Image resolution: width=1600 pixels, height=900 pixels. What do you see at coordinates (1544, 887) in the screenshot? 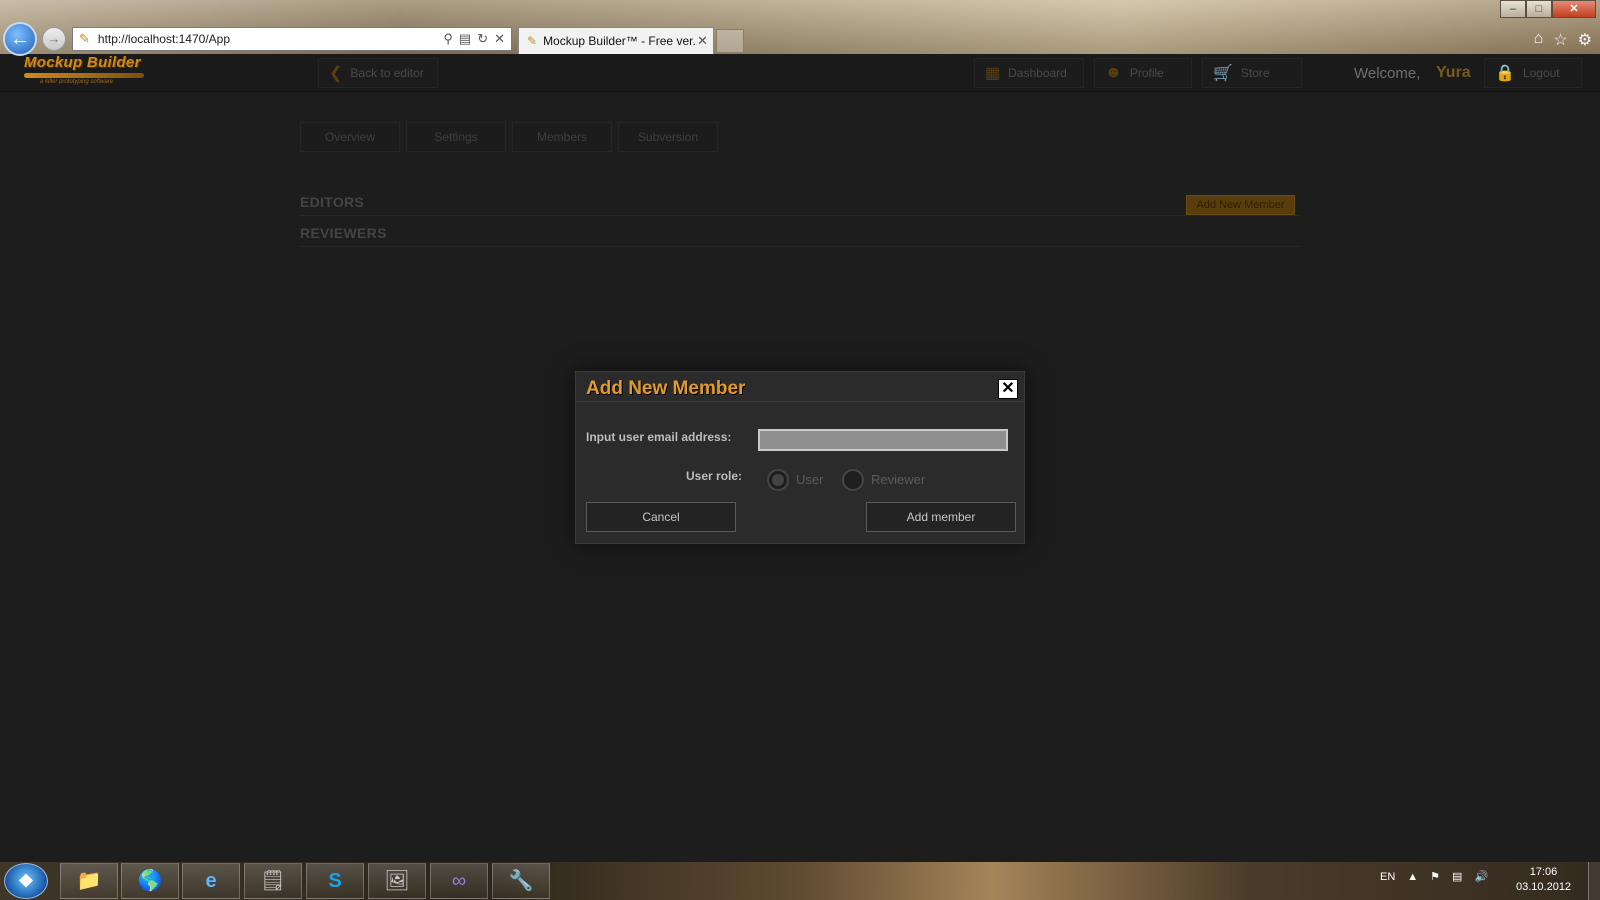
I see `clock-date: 03.10.2012` at bounding box center [1544, 887].